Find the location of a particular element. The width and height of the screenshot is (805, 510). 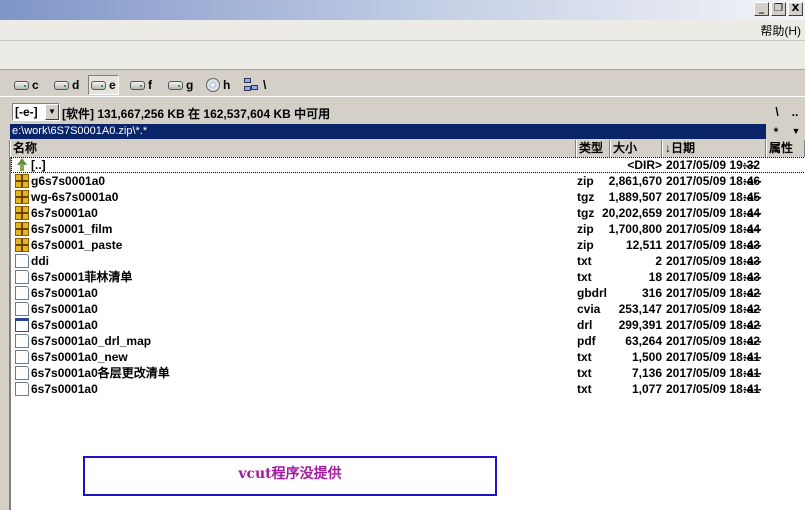

drive-button-f: f is located at coordinates (141, 85).